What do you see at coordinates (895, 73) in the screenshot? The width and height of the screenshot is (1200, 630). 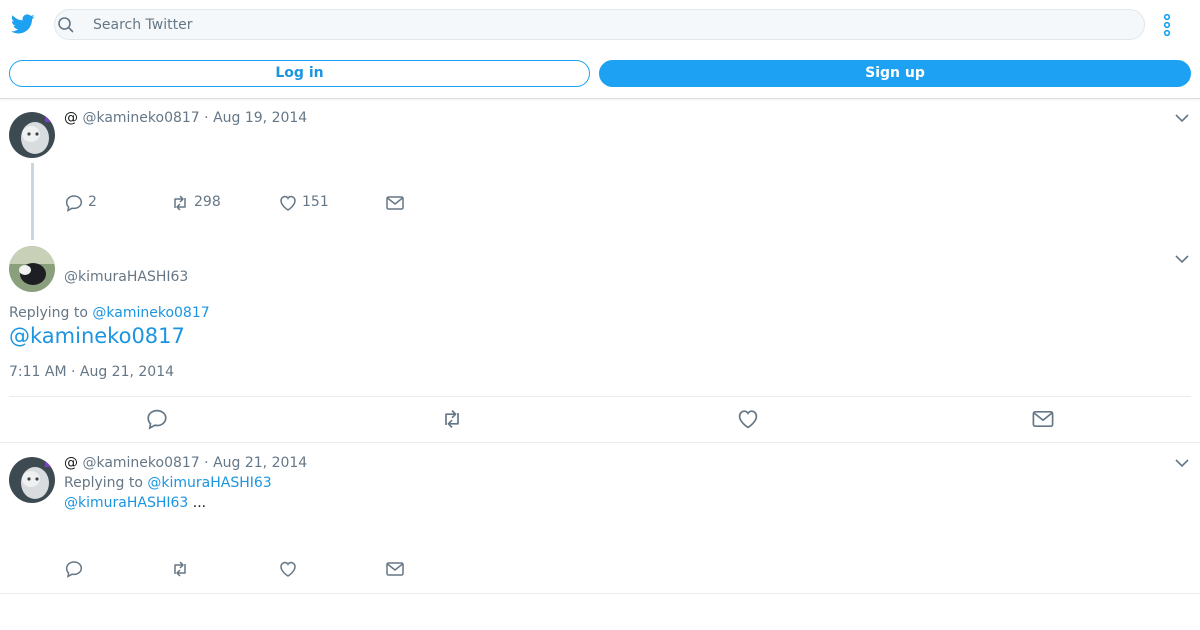 I see `signup-button: Sign up` at bounding box center [895, 73].